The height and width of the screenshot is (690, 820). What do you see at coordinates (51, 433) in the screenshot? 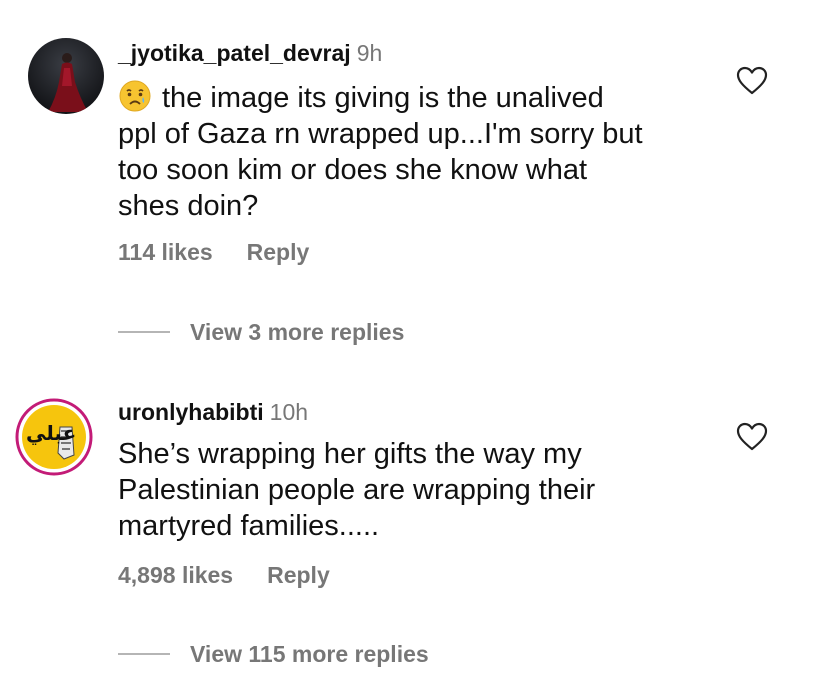
I see `avatar-logo-text: عبلي` at bounding box center [51, 433].